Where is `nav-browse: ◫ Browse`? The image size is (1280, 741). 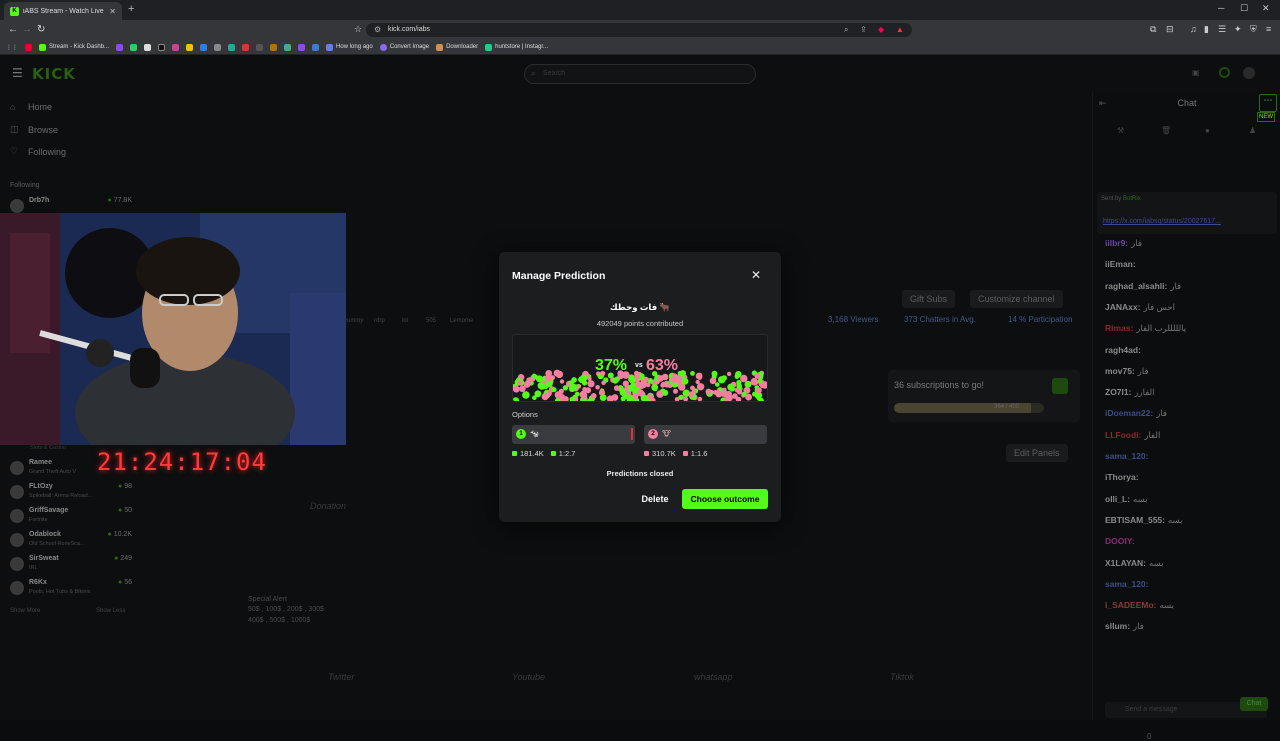
nav-browse: ◫ Browse is located at coordinates (34, 129).